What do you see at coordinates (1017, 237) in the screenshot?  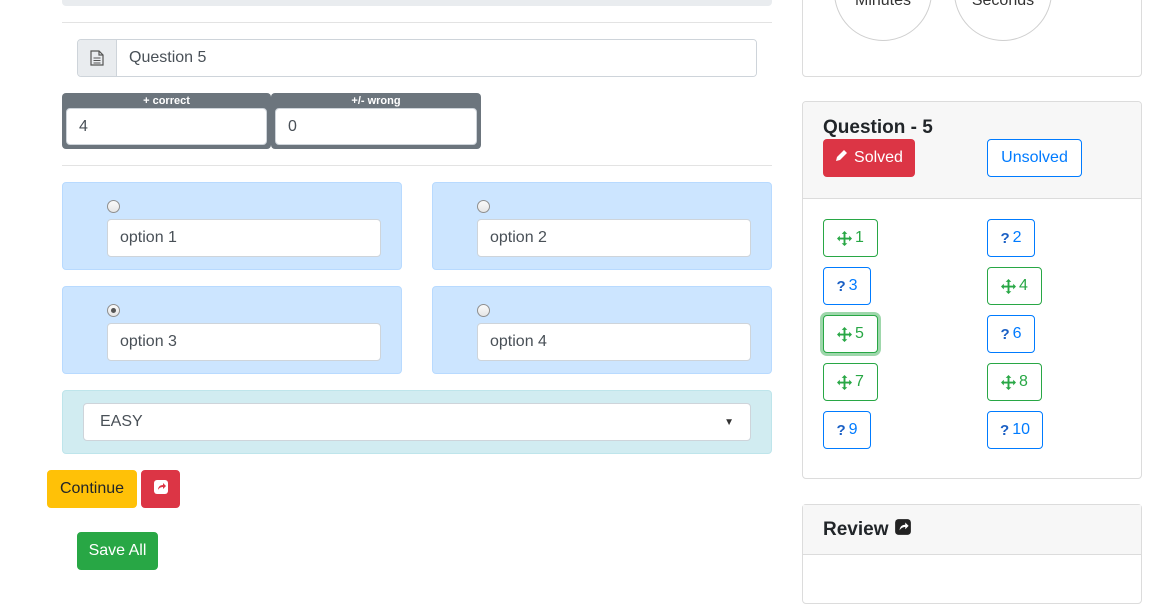 I see `question-button-label: 2` at bounding box center [1017, 237].